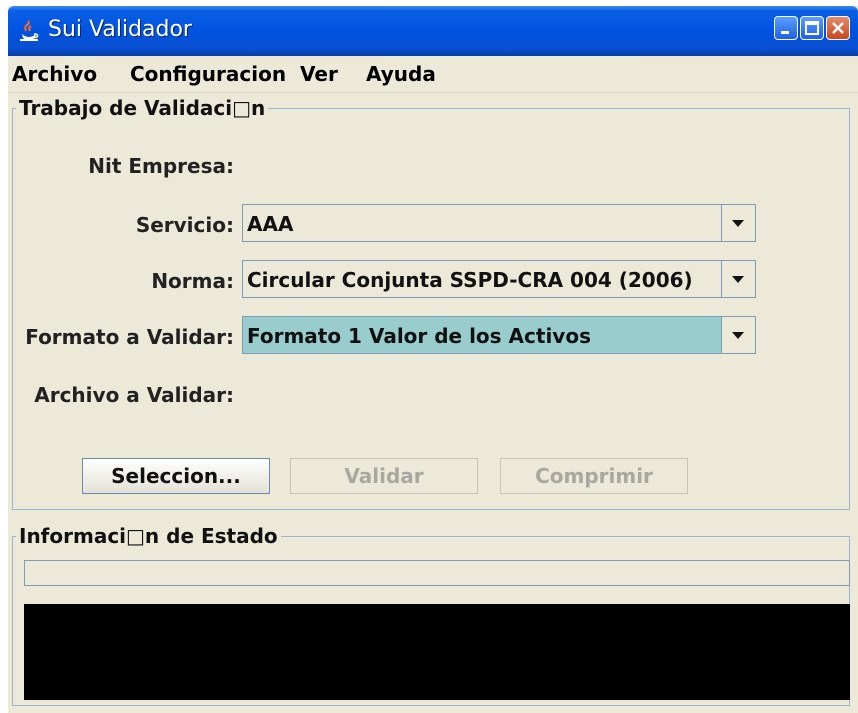 This screenshot has width=858, height=713. I want to click on close-icon, so click(838, 28).